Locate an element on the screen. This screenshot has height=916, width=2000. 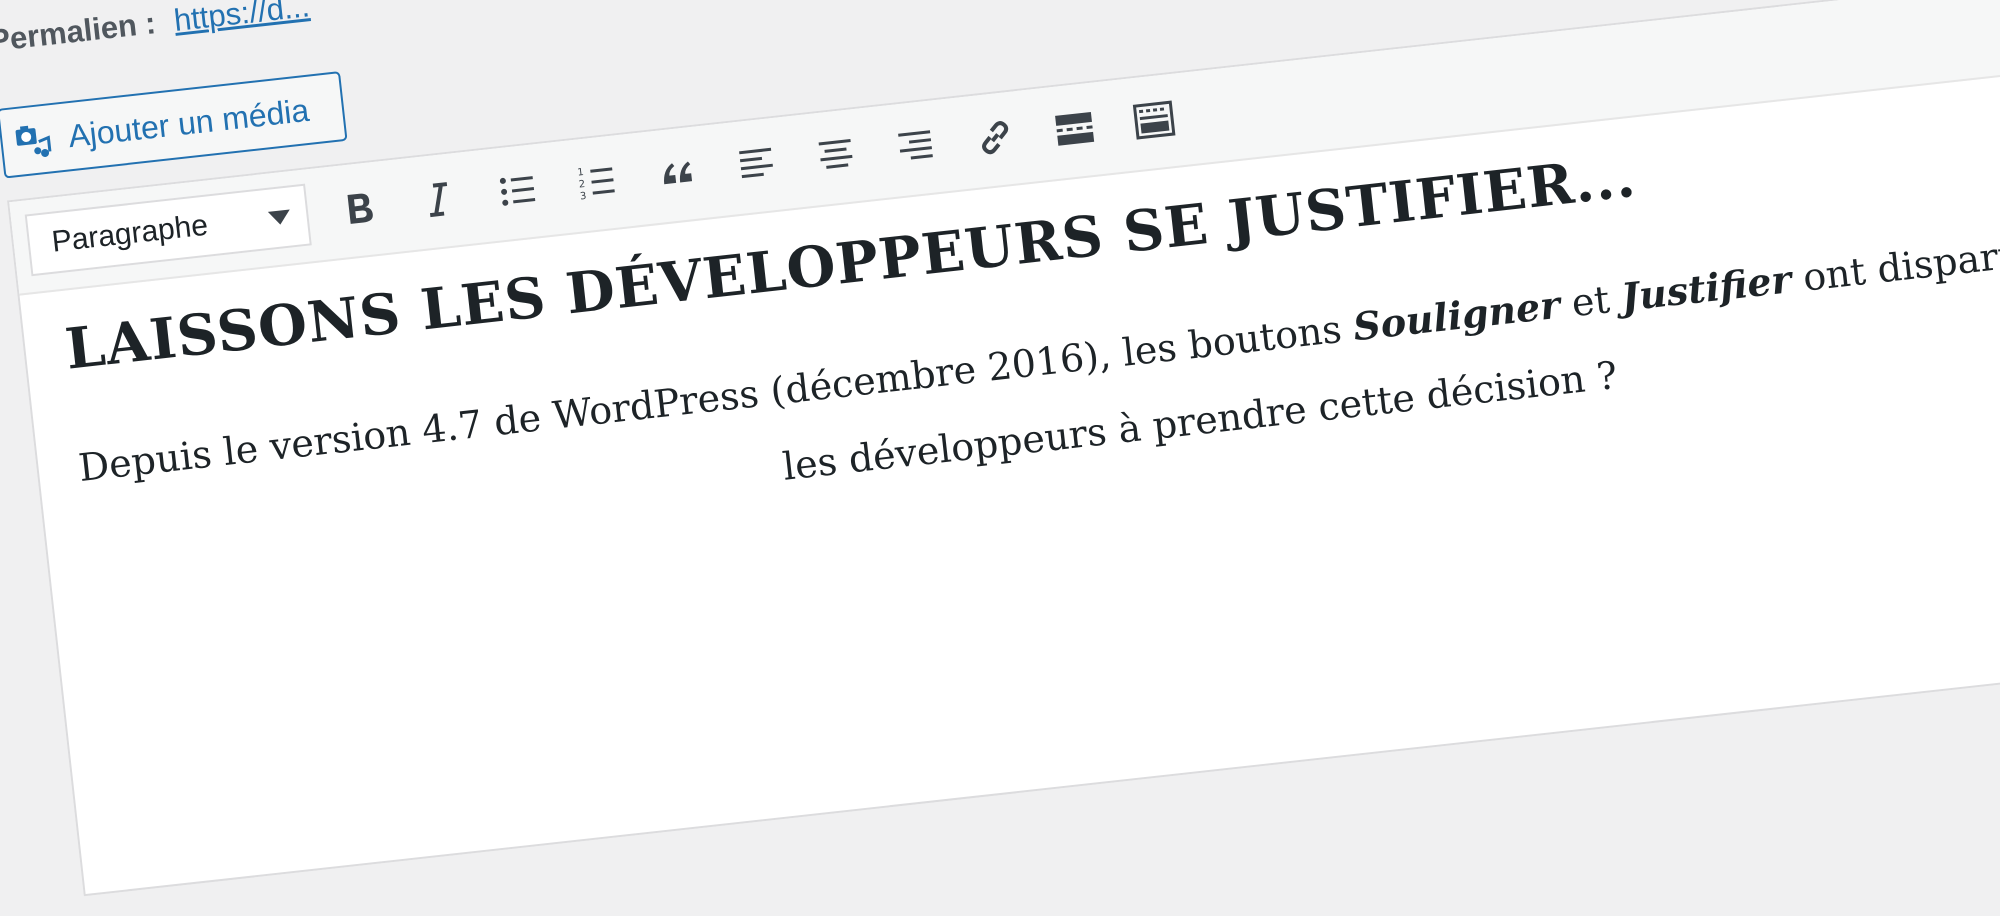
insert-more-button is located at coordinates (1074, 129).